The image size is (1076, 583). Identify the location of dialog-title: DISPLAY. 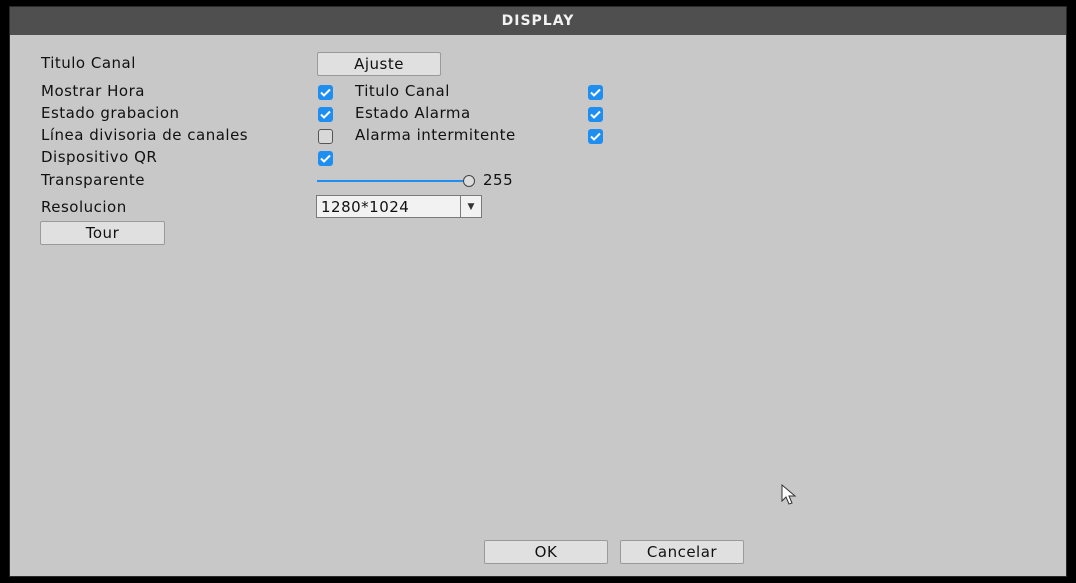
(538, 21).